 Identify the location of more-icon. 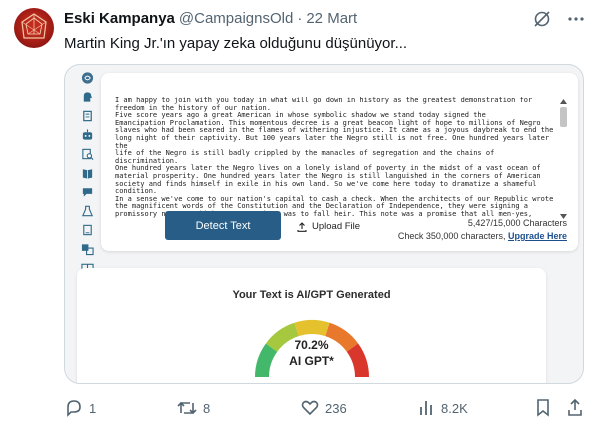
(576, 21).